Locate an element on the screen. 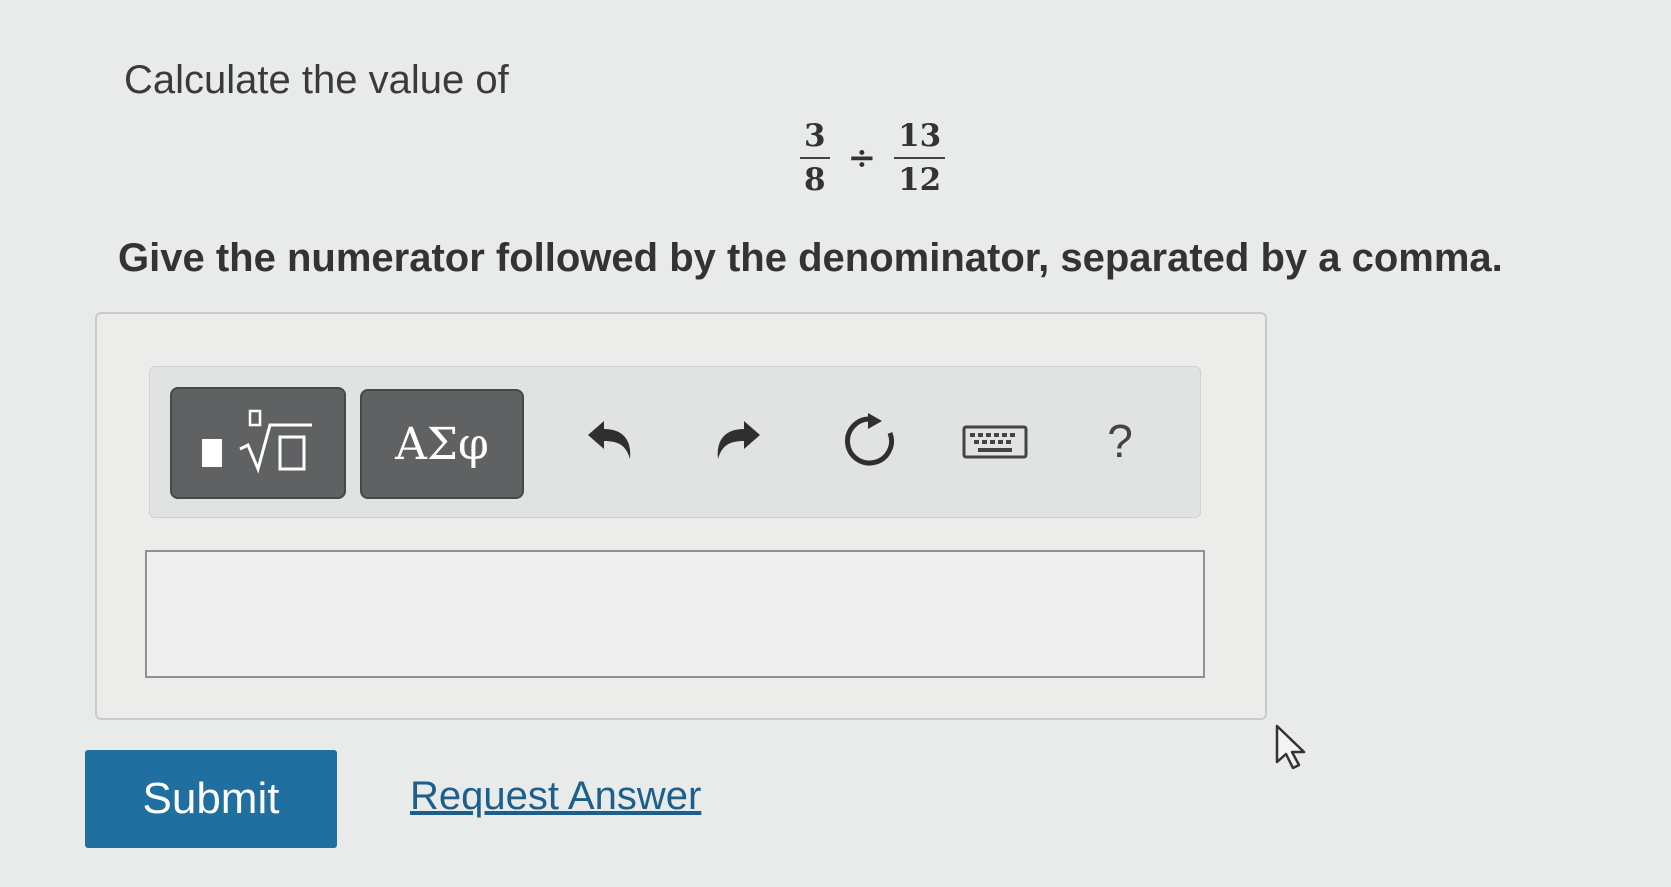 The width and height of the screenshot is (1671, 887). templates-icon is located at coordinates (257, 441).